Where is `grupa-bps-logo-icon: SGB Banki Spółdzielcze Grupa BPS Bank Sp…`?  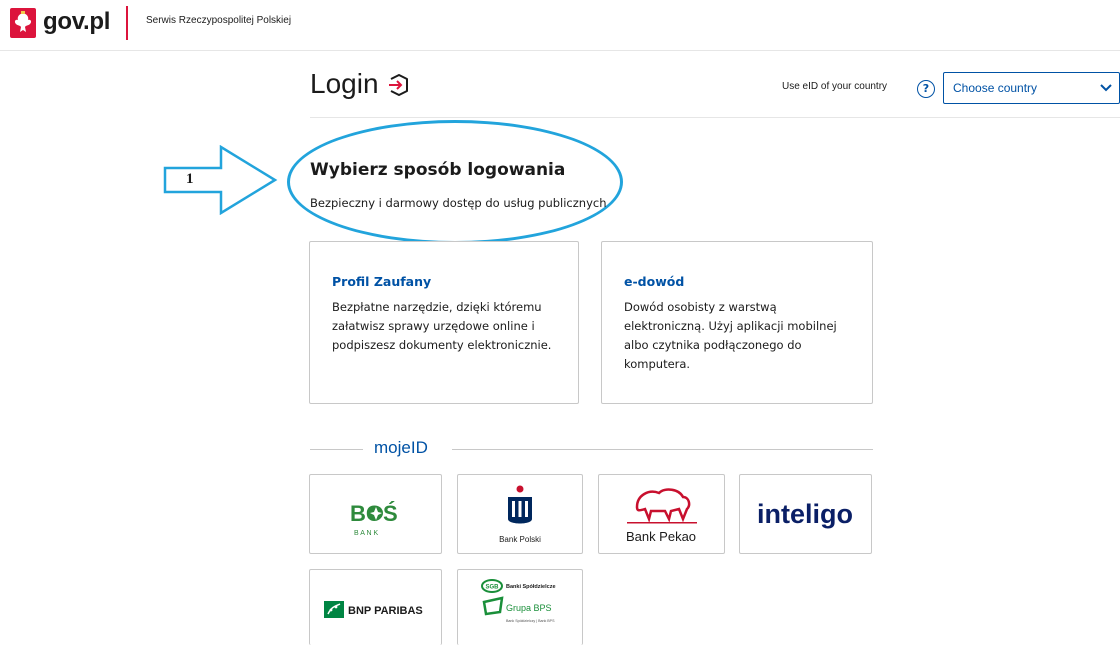
grupa-bps-logo-icon: SGB Banki Spółdzielcze Grupa BPS Bank Sp… is located at coordinates (518, 601).